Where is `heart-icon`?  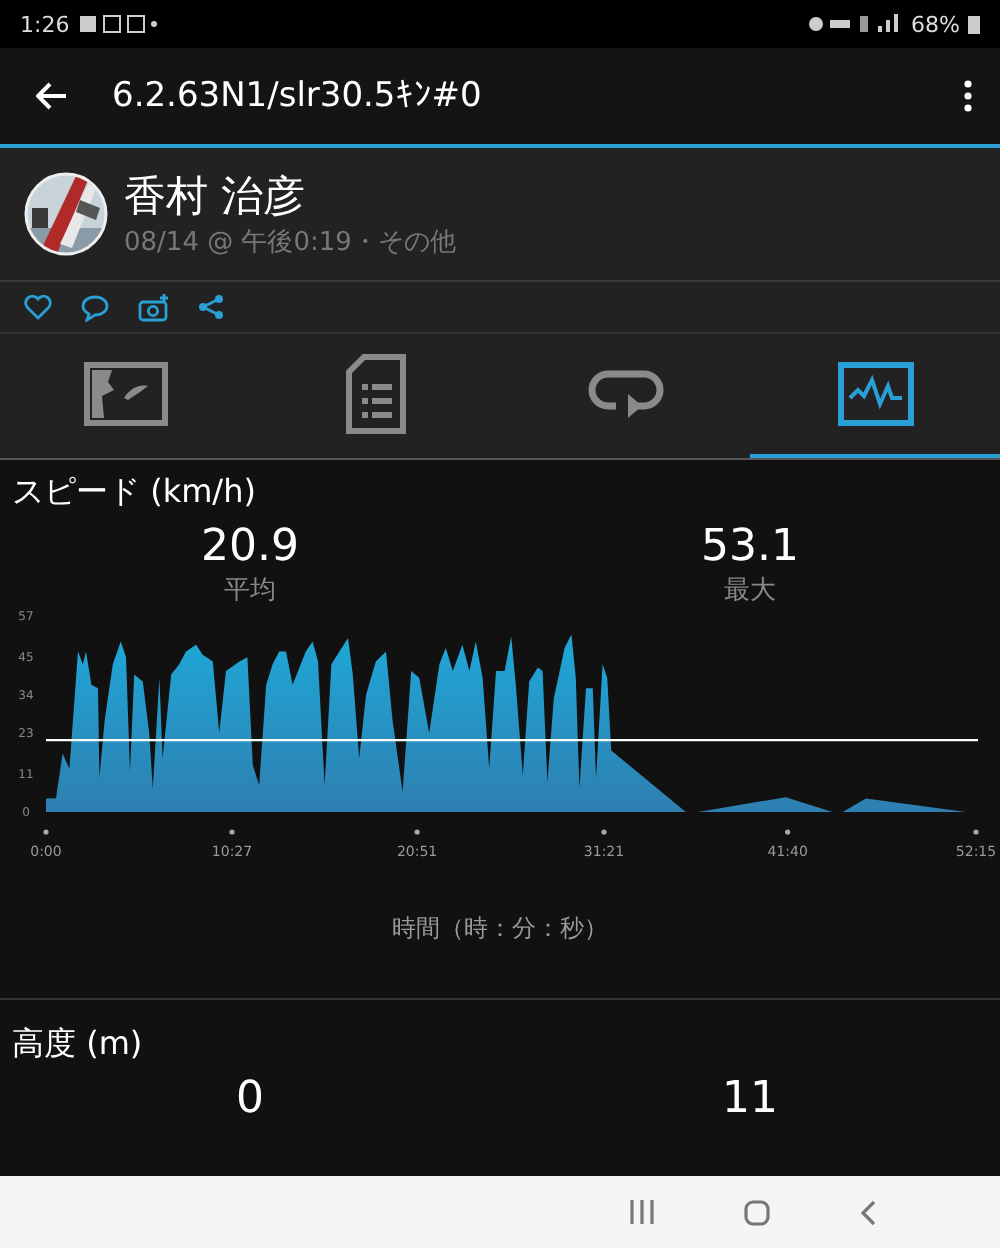 heart-icon is located at coordinates (38, 307).